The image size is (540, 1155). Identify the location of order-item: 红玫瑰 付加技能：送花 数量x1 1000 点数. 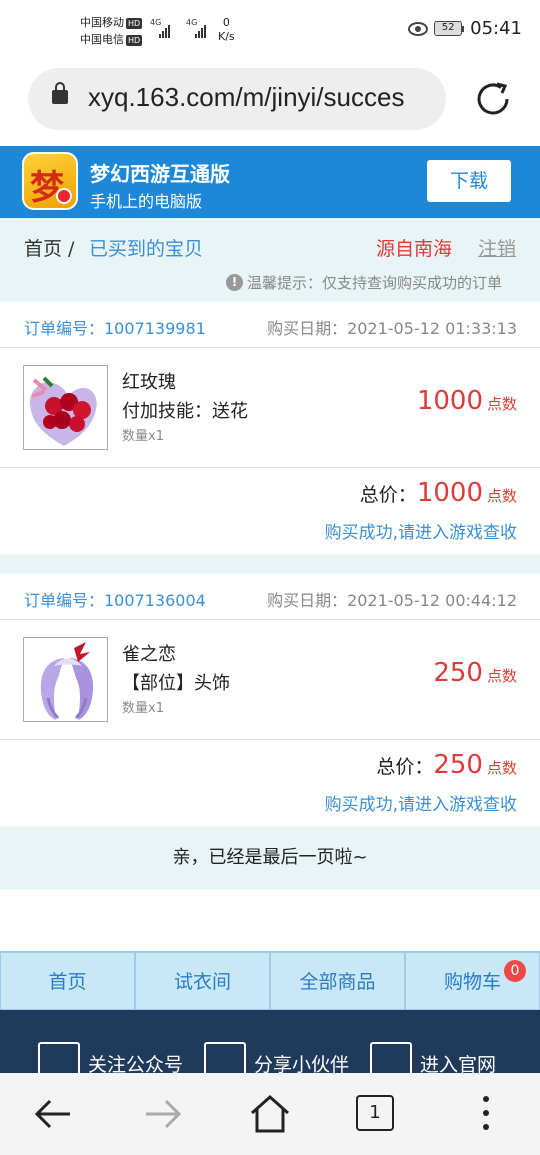
(270, 408).